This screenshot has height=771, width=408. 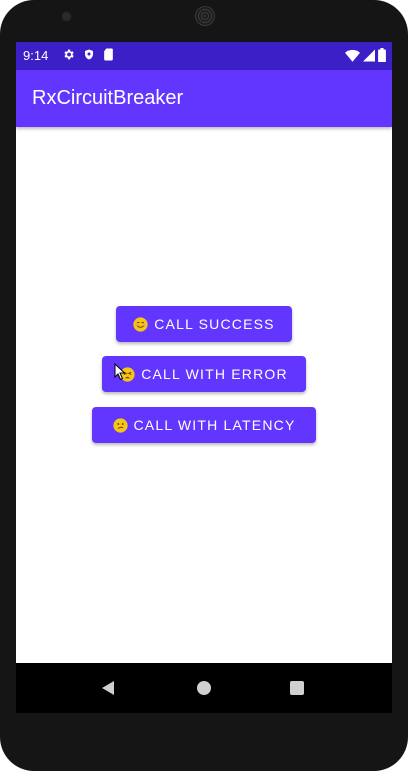 What do you see at coordinates (382, 56) in the screenshot?
I see `battery-icon` at bounding box center [382, 56].